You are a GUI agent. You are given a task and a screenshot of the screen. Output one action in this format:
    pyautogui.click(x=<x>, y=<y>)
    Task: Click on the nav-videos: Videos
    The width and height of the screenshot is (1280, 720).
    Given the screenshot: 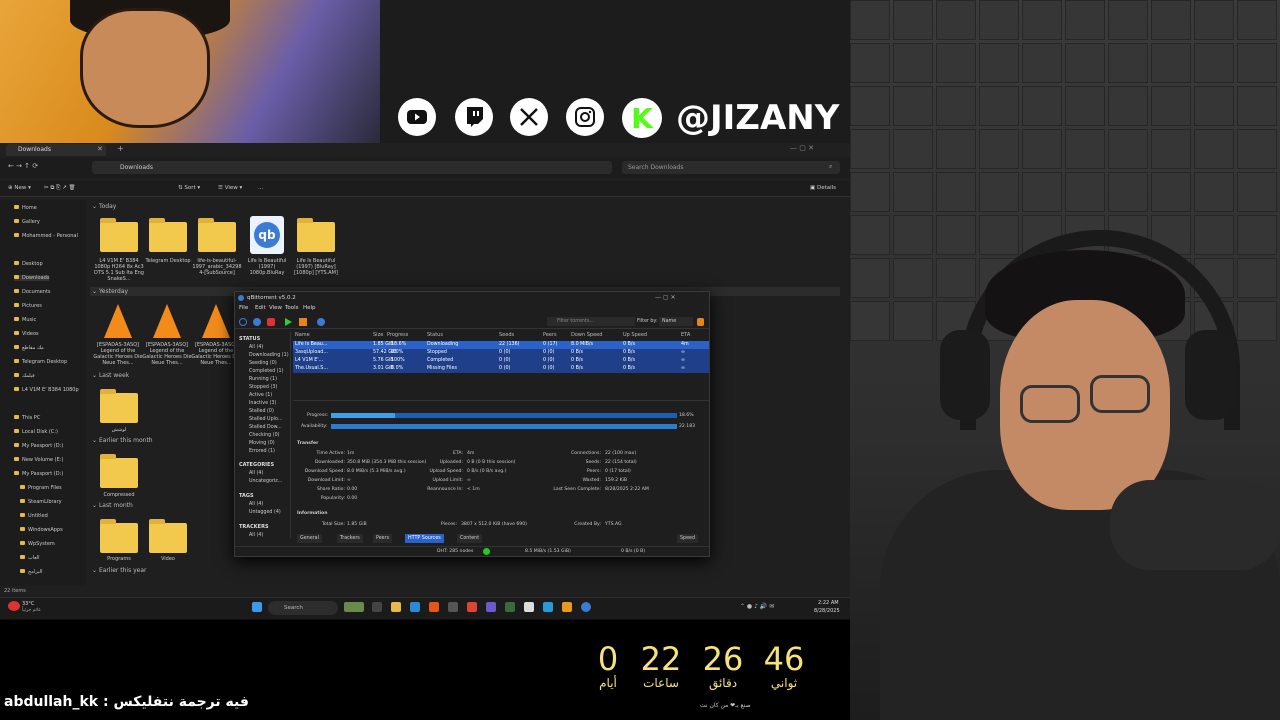 What is the action you would take?
    pyautogui.click(x=26, y=334)
    